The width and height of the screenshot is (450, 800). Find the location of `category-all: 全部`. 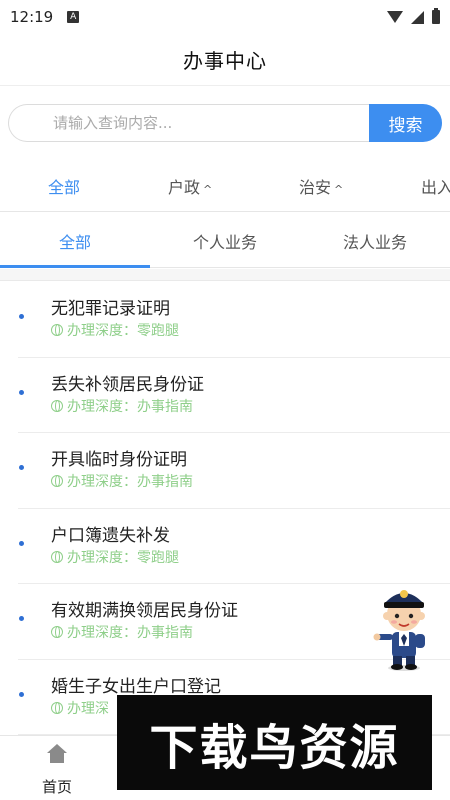

category-all: 全部 is located at coordinates (64, 186).